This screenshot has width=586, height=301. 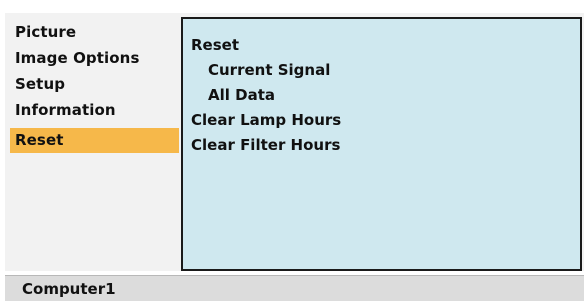 I want to click on sidebar-item-reset: Reset, so click(x=94, y=140).